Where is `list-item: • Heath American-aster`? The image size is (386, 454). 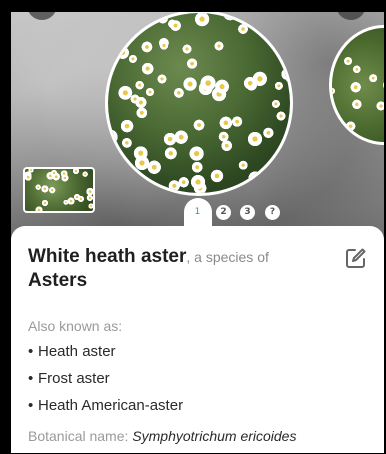
list-item: • Heath American-aster is located at coordinates (105, 410).